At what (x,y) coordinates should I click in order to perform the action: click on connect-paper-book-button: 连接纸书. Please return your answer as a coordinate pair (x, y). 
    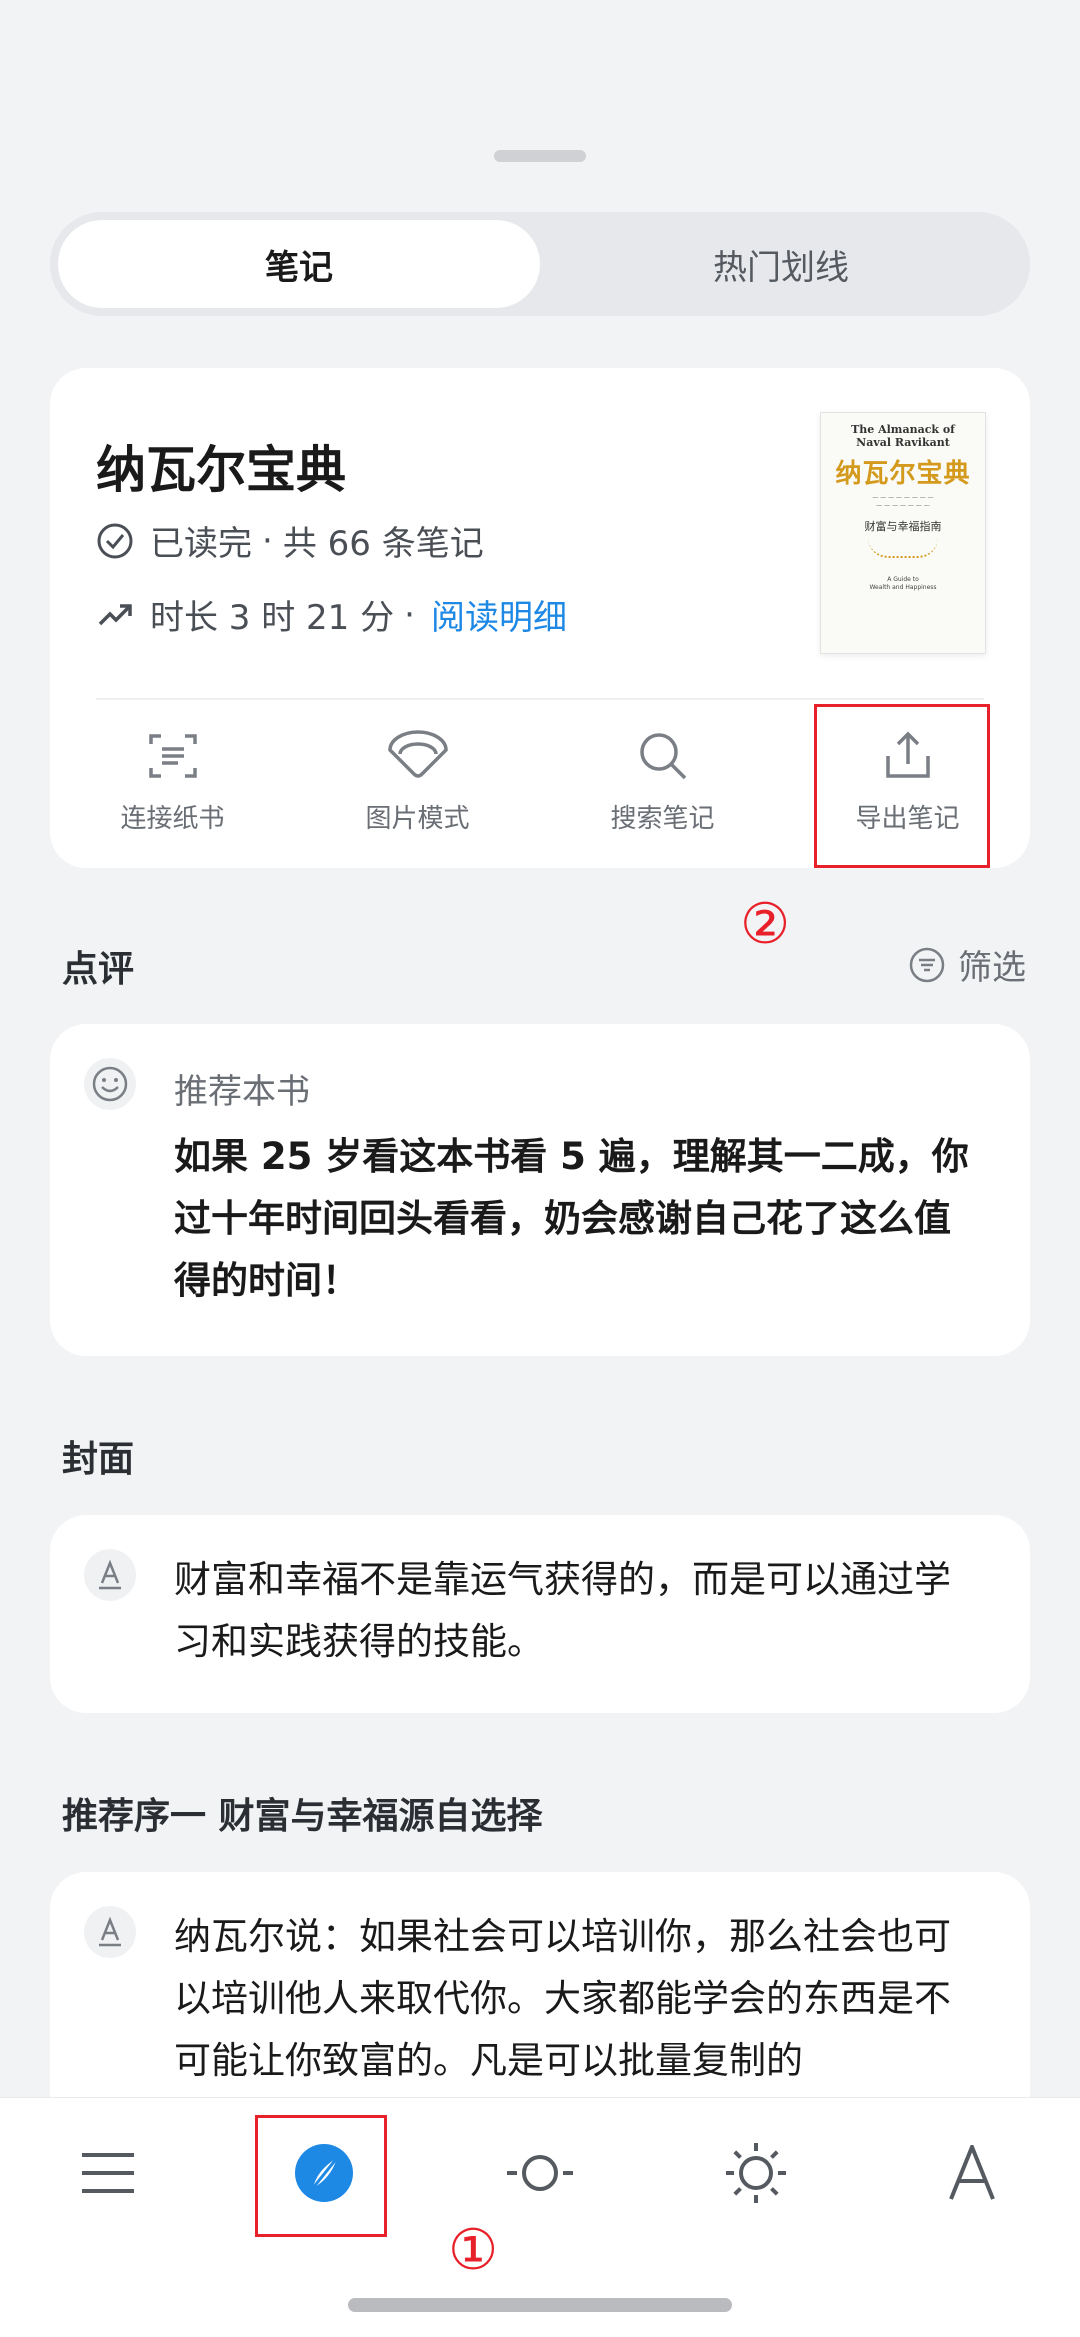
    Looking at the image, I should click on (172, 781).